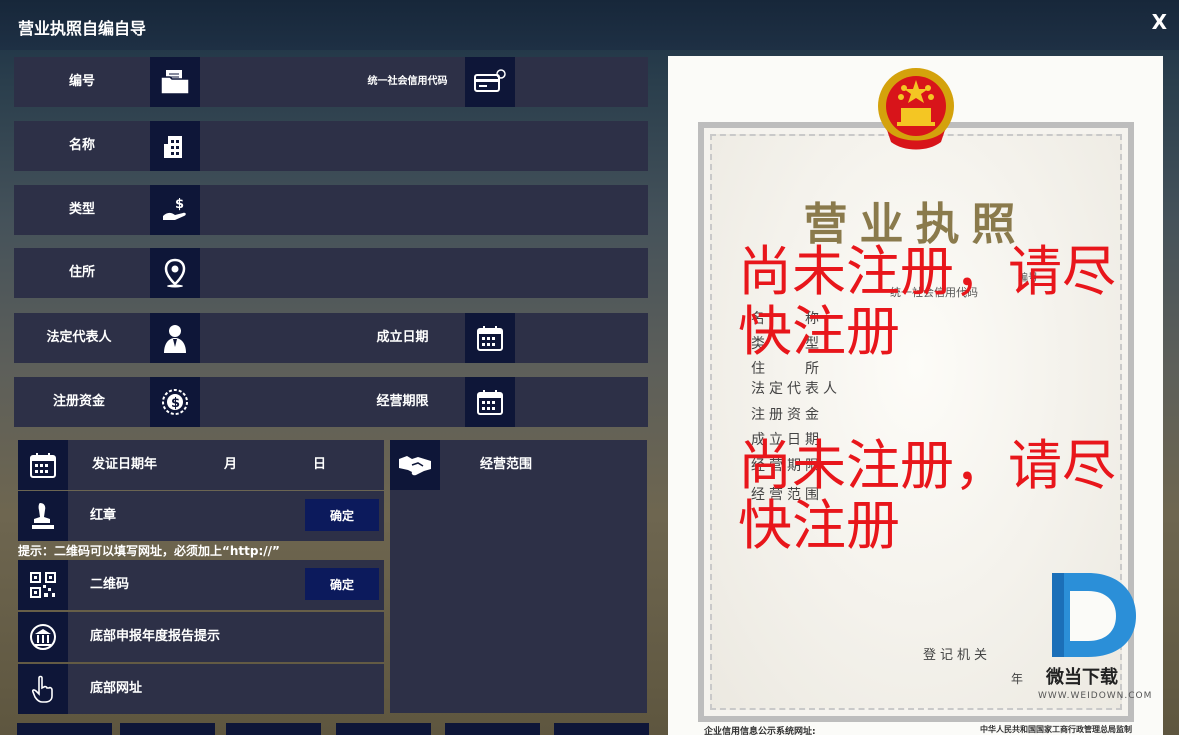 This screenshot has height=735, width=1179. What do you see at coordinates (125, 464) in the screenshot?
I see `issue-year-label: 发证日期年` at bounding box center [125, 464].